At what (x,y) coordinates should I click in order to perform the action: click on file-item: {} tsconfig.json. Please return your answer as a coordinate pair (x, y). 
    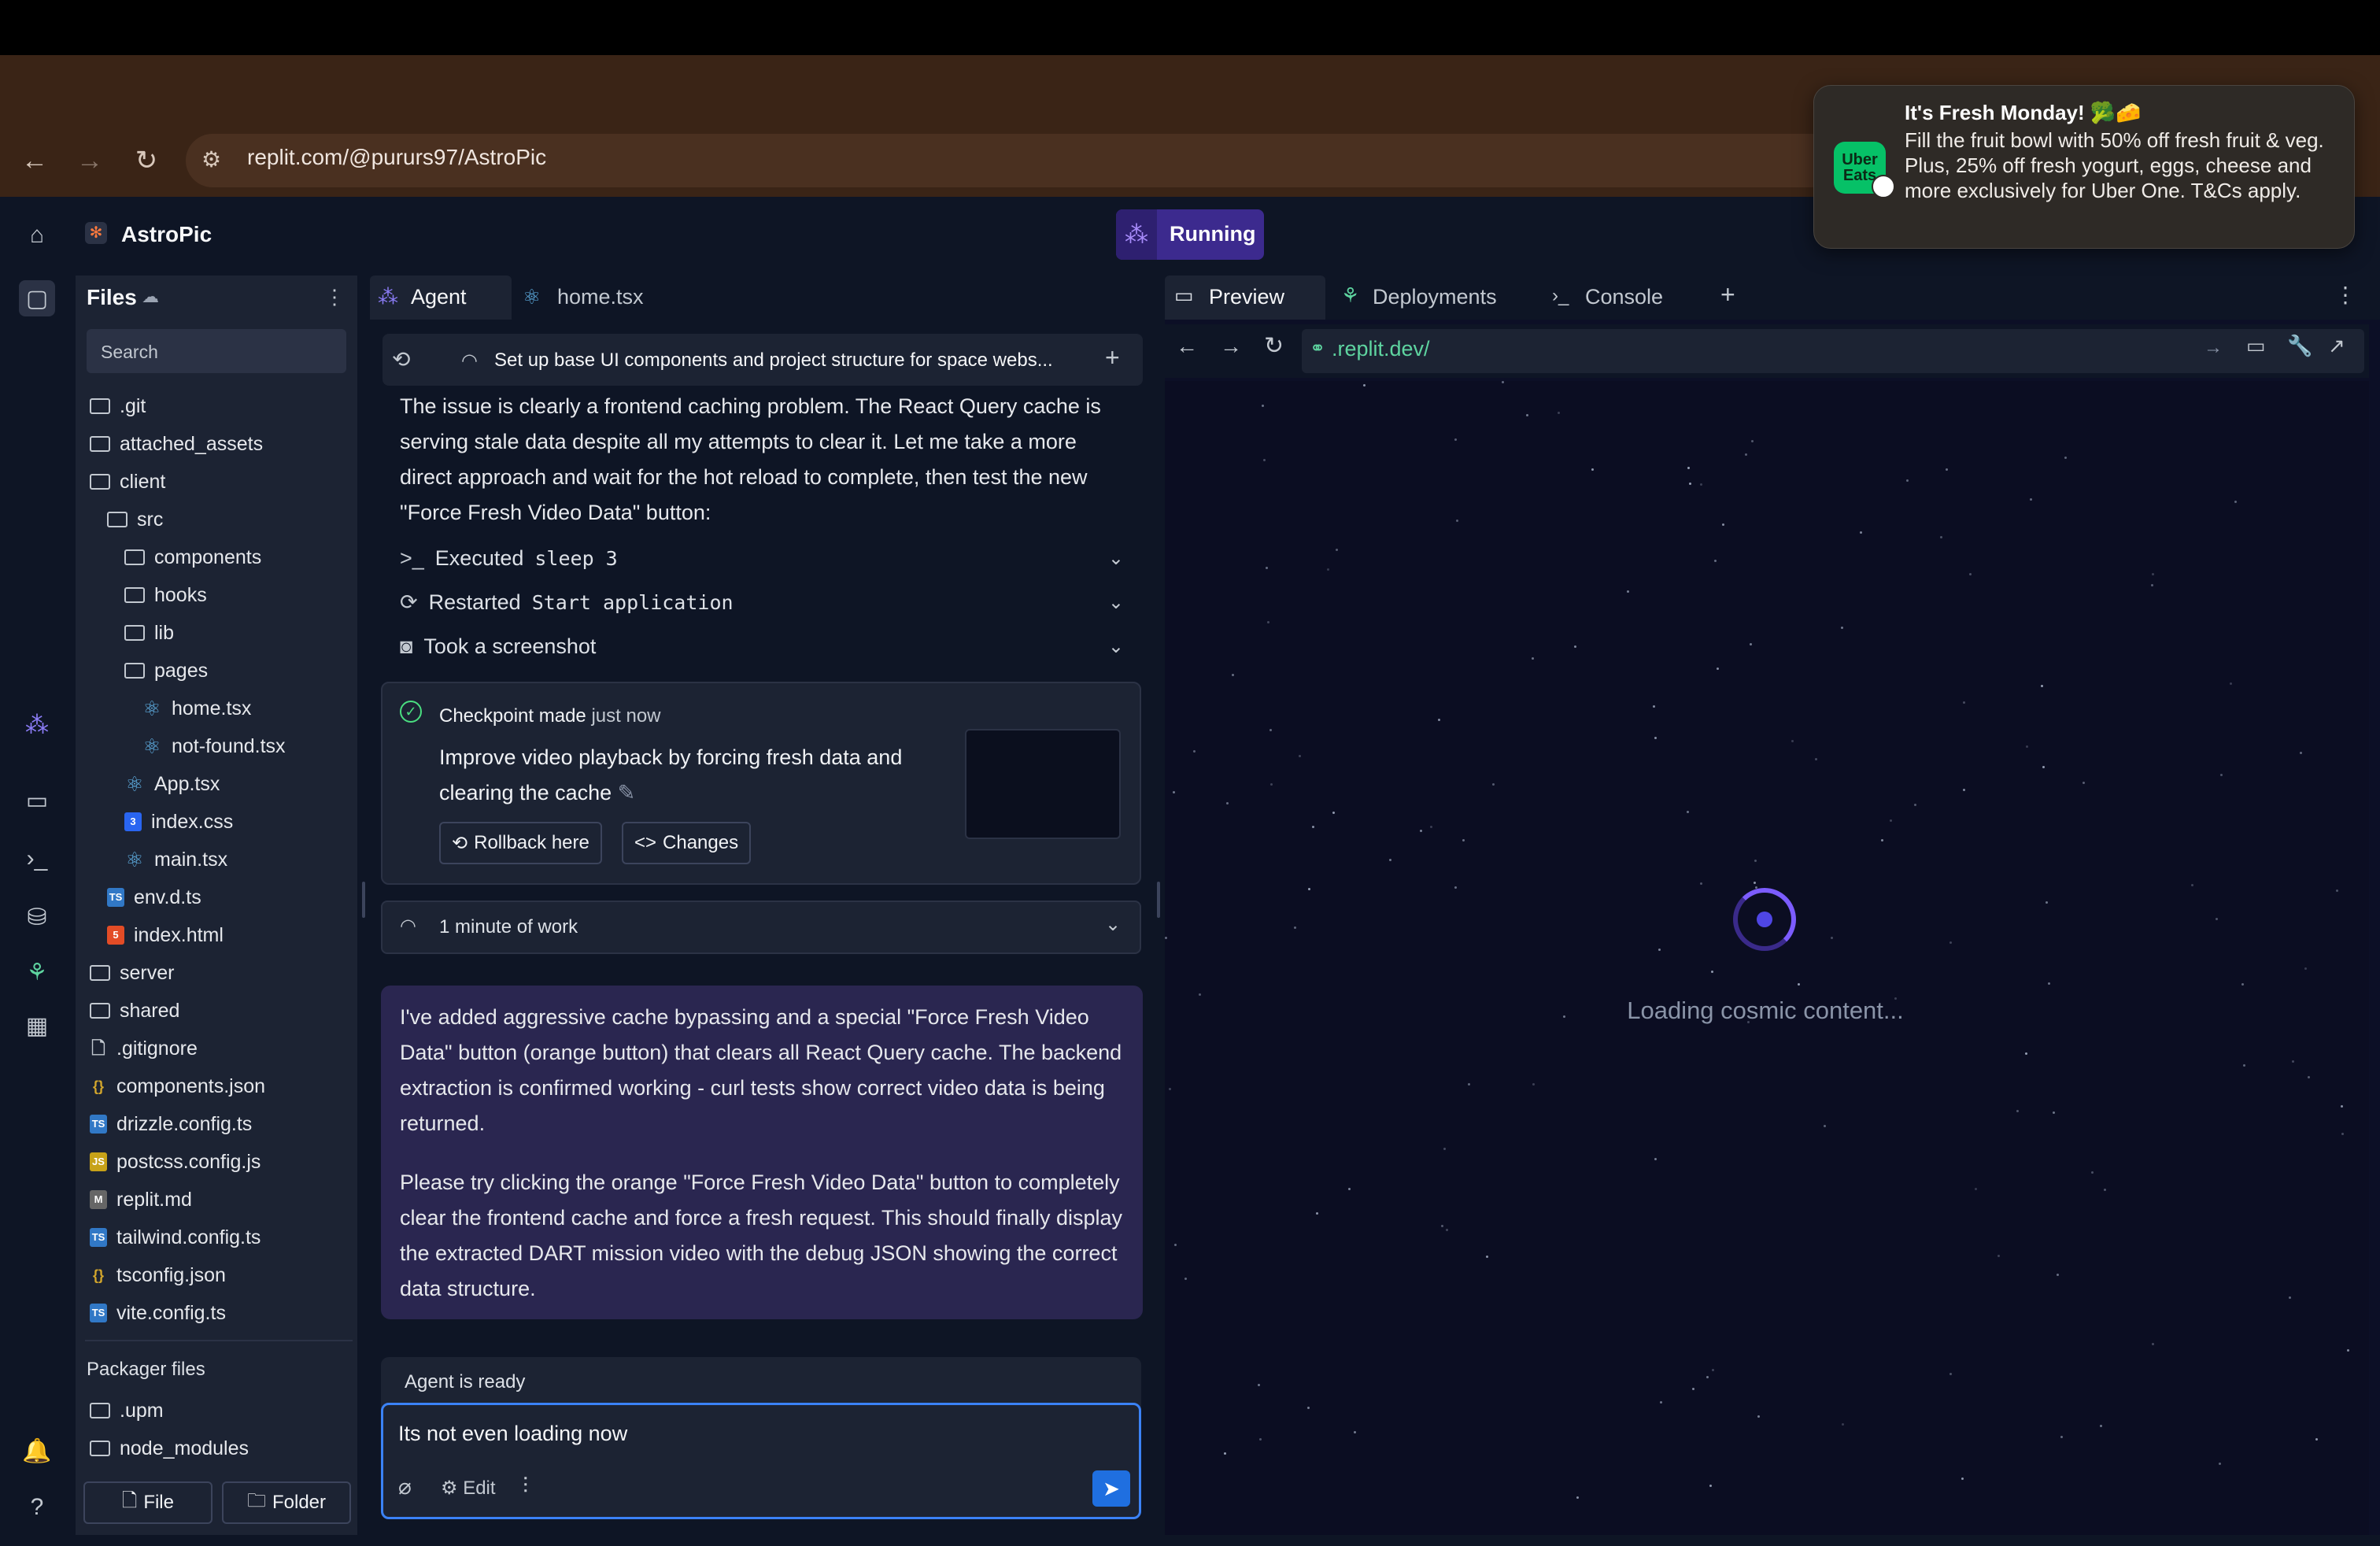
    Looking at the image, I should click on (158, 1276).